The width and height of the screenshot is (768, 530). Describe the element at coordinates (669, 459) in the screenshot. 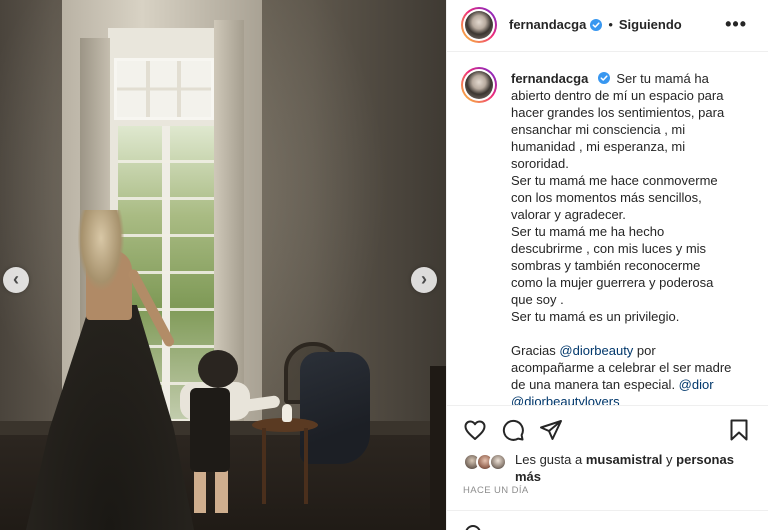

I see `likes-connector: y` at that location.